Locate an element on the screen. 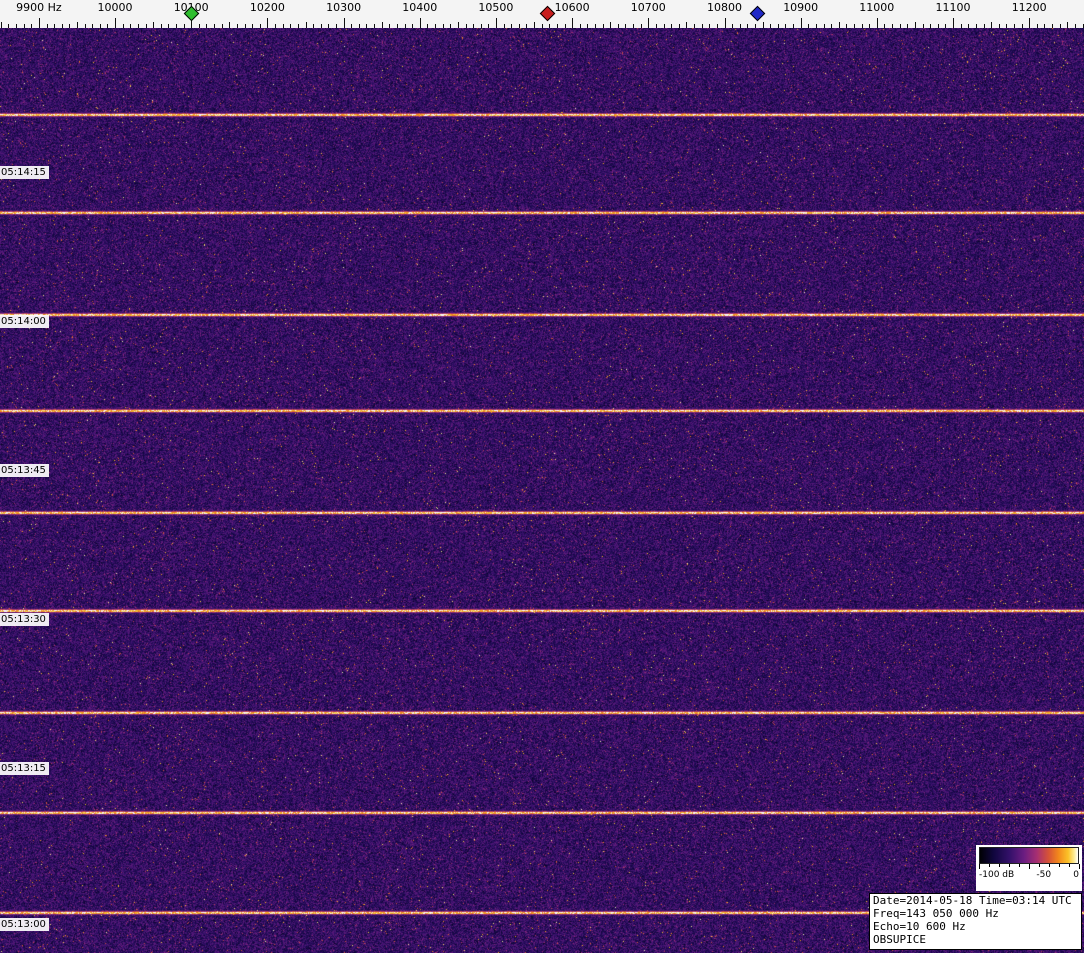  freq-tick-label: 10200 is located at coordinates (267, 7).